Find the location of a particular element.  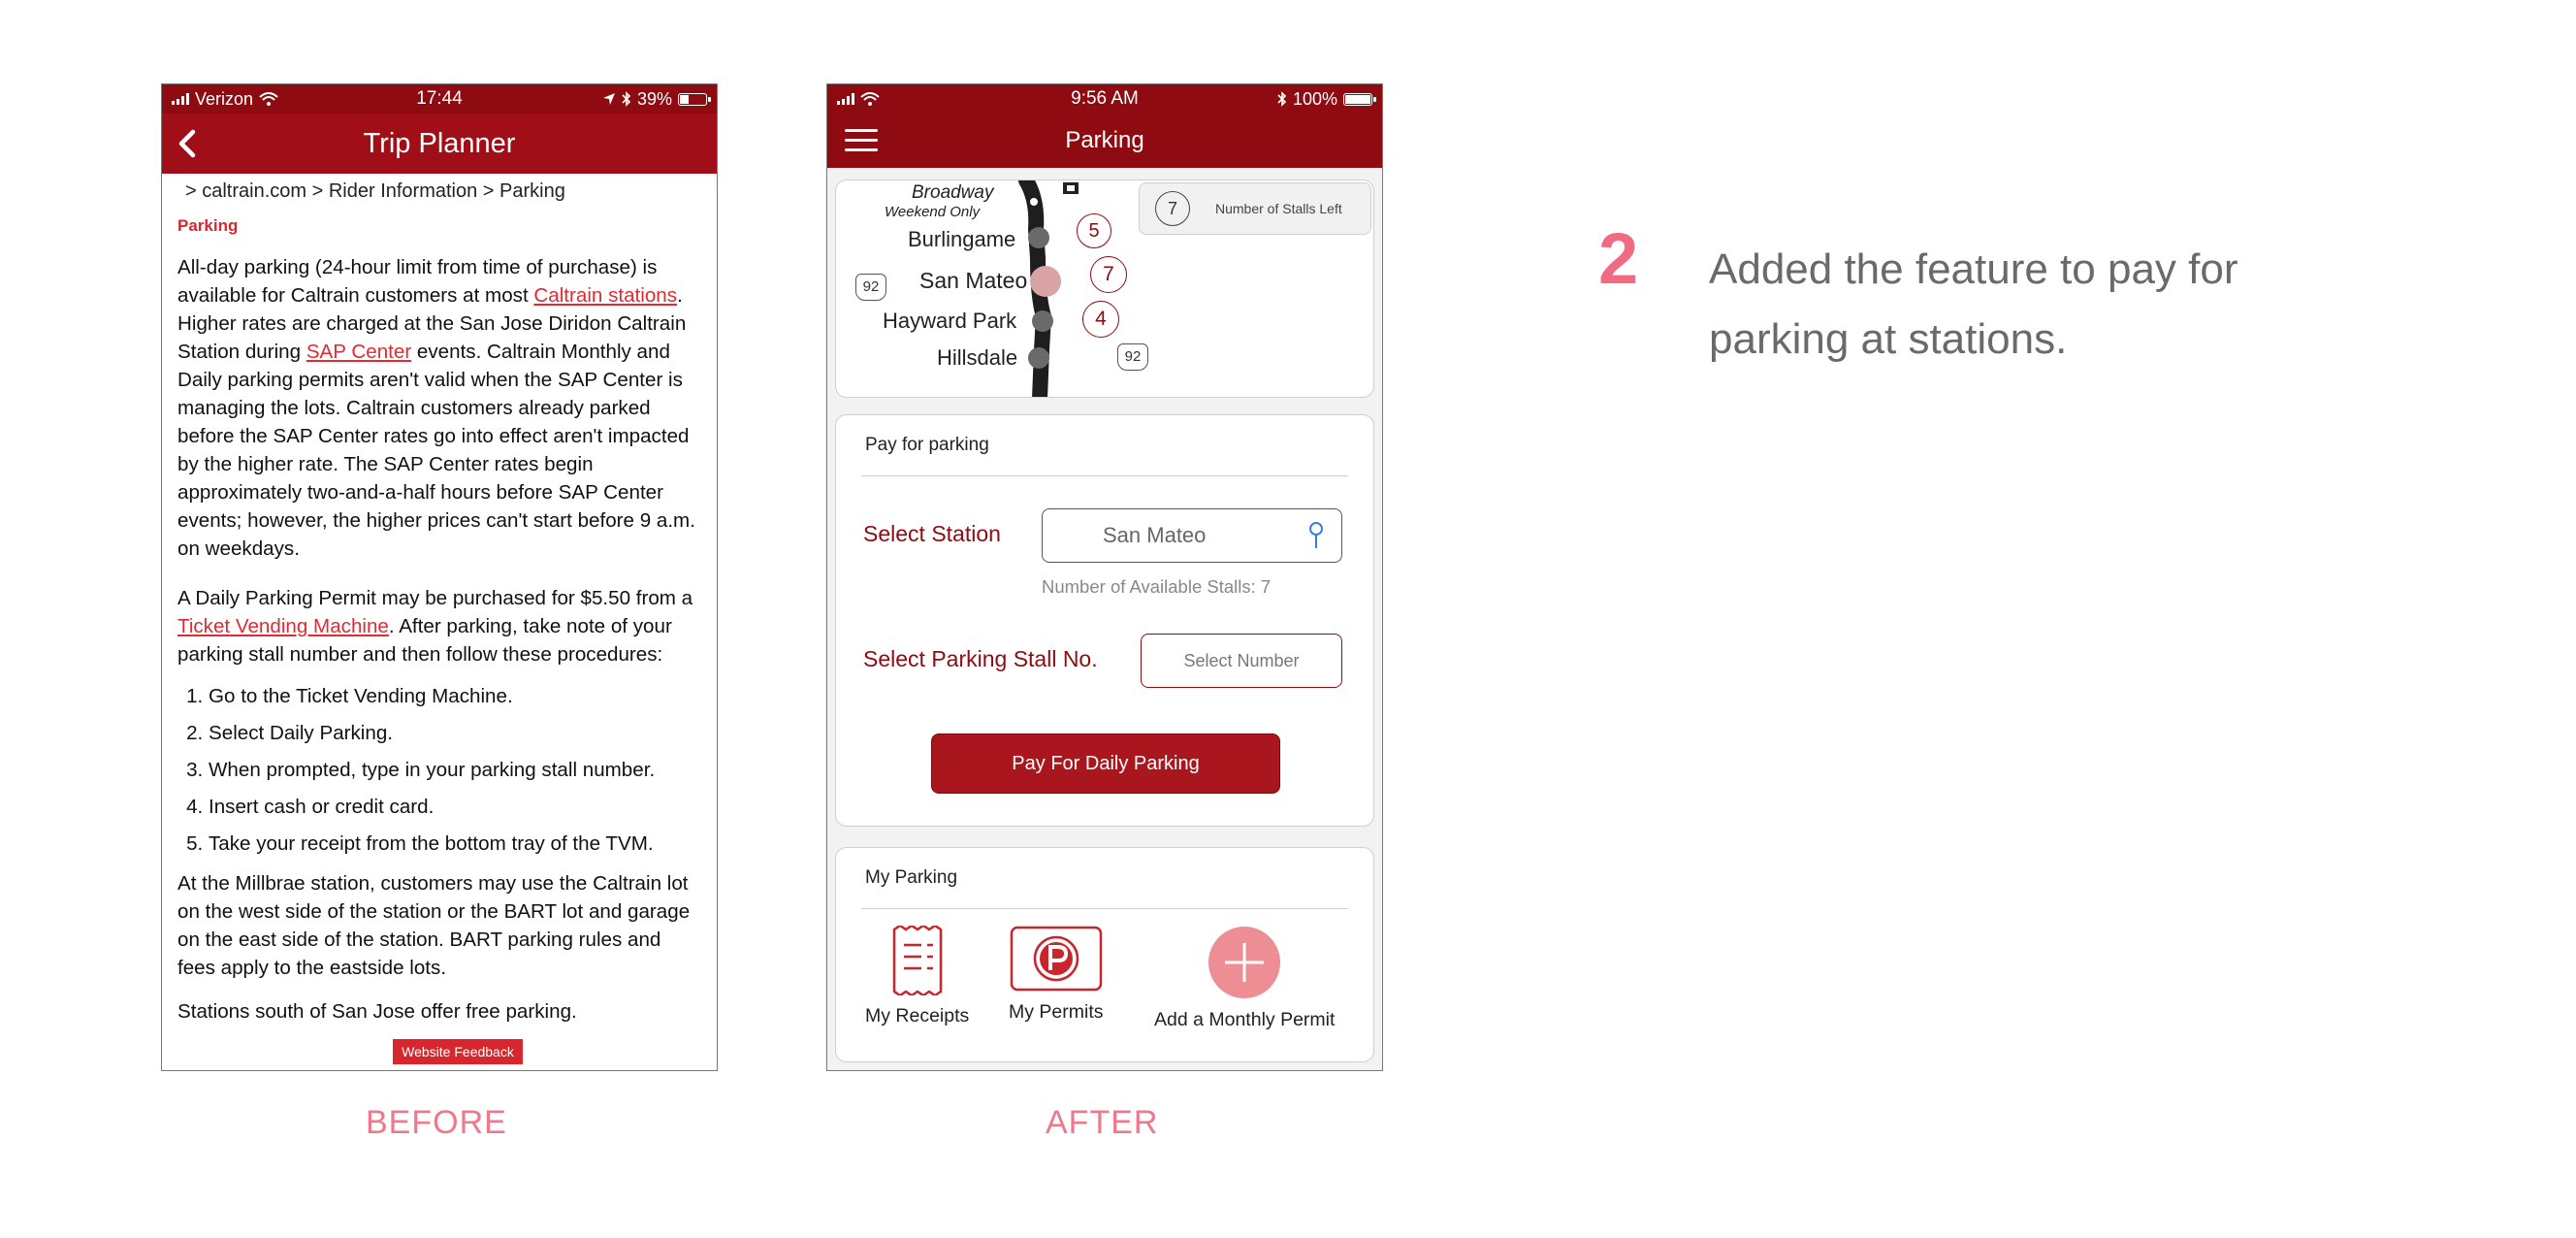

step-number: 2 is located at coordinates (1618, 259).